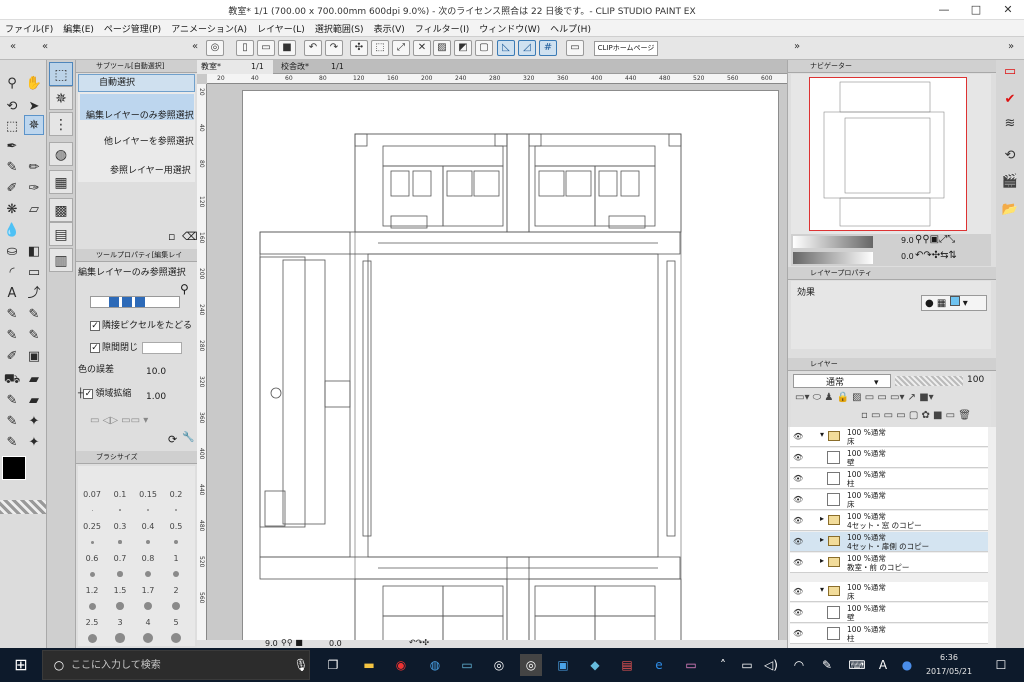 Image resolution: width=1024 pixels, height=682 pixels. What do you see at coordinates (333, 665) in the screenshot?
I see `task-view-icon: ❐` at bounding box center [333, 665].